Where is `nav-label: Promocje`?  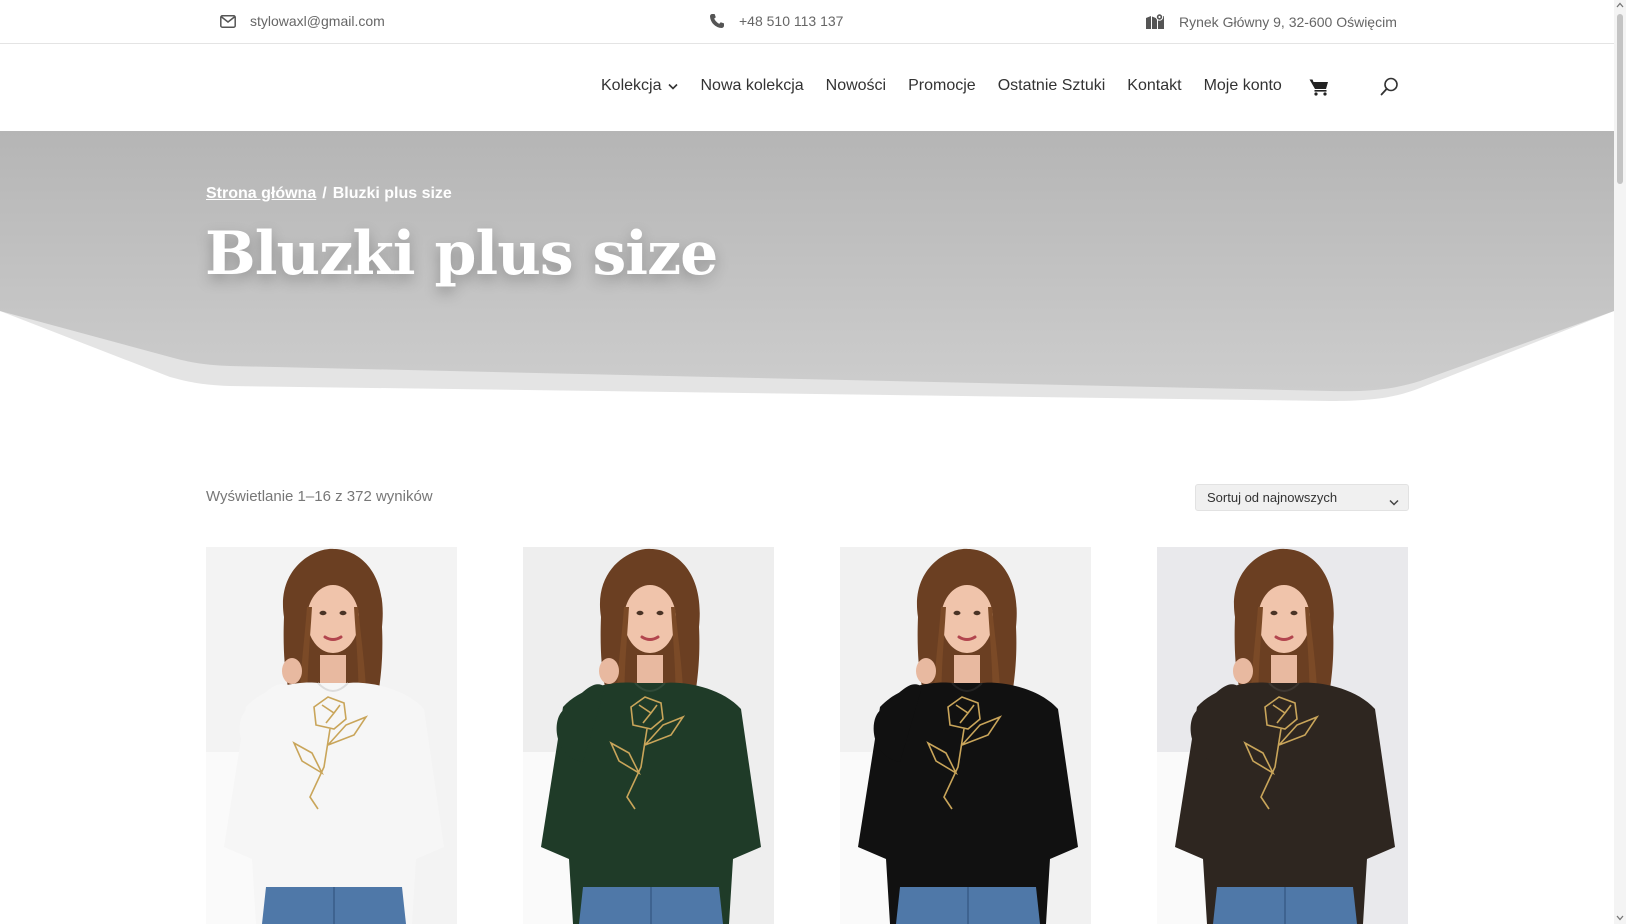
nav-label: Promocje is located at coordinates (942, 86).